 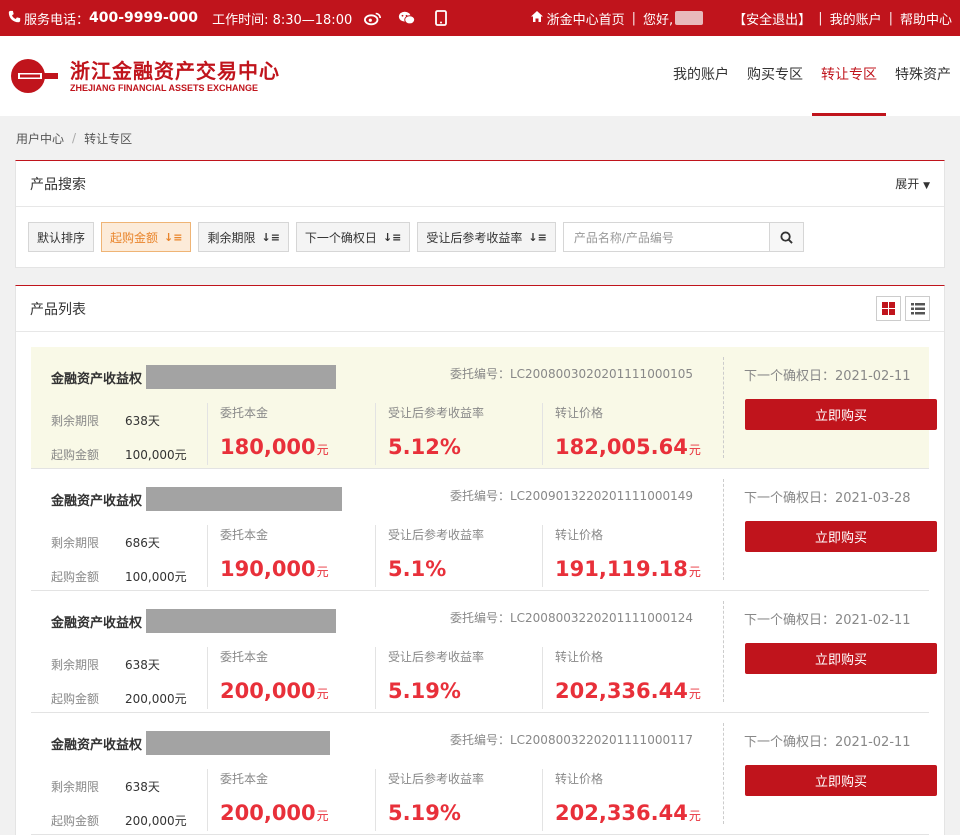 What do you see at coordinates (108, 138) in the screenshot?
I see `breadcrumb-current: 转让专区` at bounding box center [108, 138].